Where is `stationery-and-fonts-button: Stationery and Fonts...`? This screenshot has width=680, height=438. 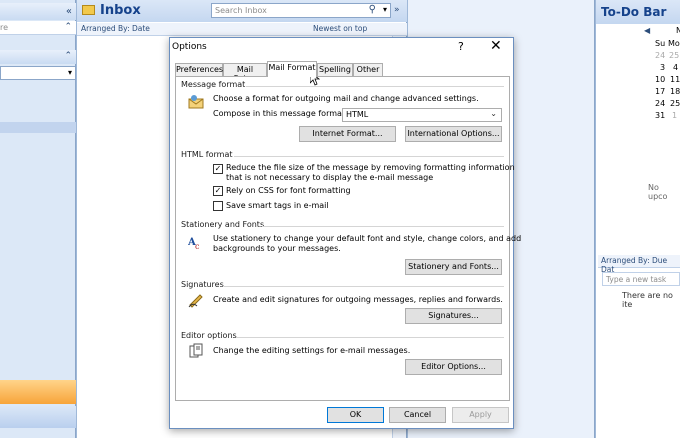
stationery-and-fonts-button: Stationery and Fonts... is located at coordinates (453, 267).